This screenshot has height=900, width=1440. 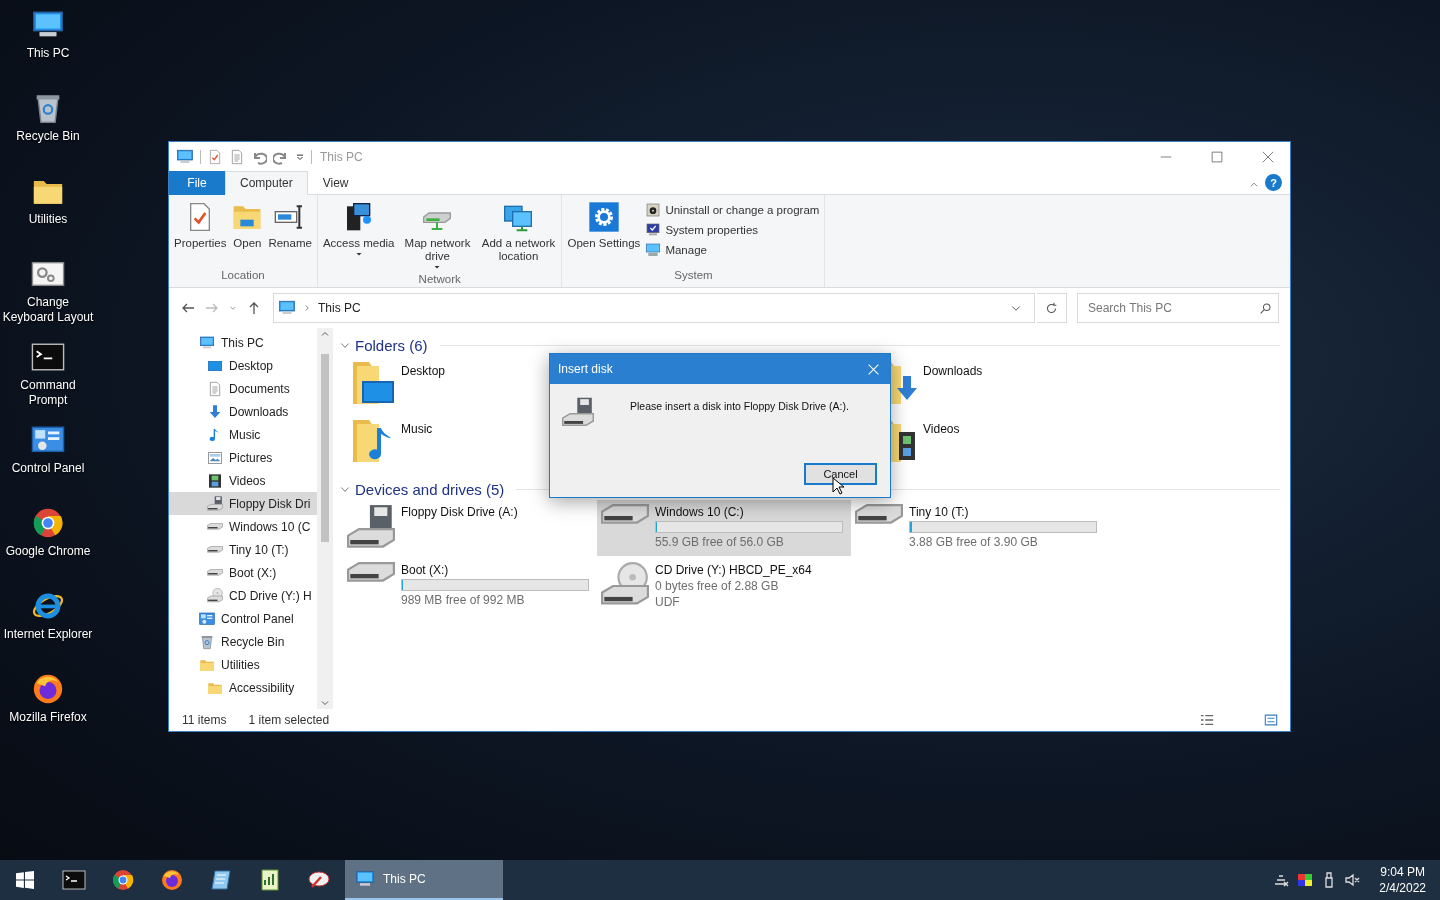 I want to click on film-strip-icon, so click(x=215, y=480).